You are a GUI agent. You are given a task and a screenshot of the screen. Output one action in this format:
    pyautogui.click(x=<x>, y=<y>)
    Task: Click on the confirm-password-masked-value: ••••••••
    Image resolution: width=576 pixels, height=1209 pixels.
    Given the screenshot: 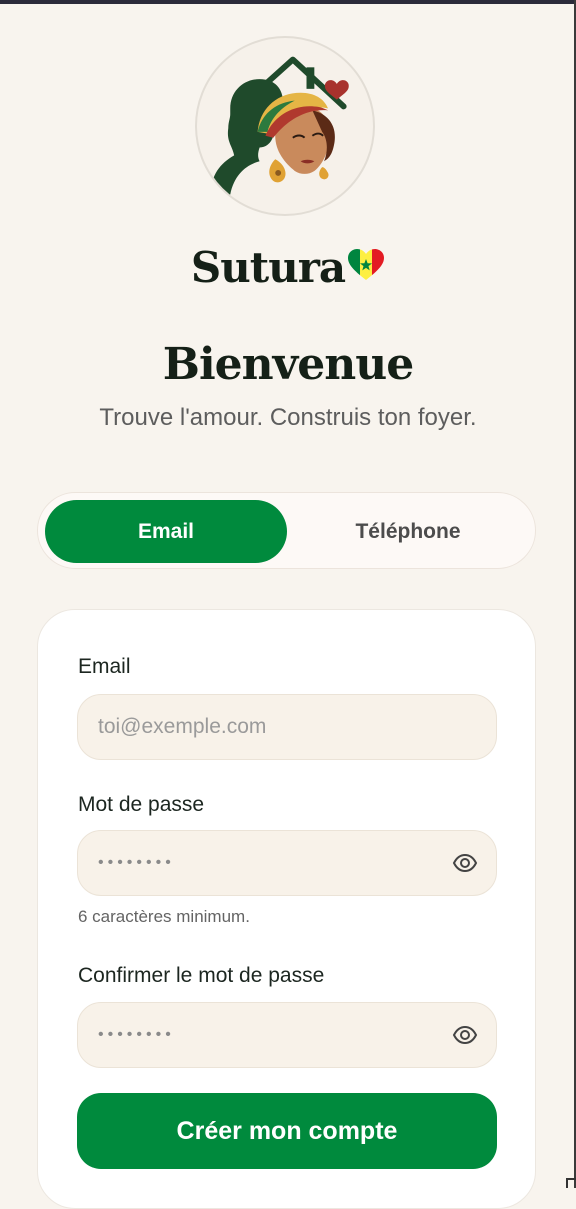 What is the action you would take?
    pyautogui.click(x=136, y=1034)
    